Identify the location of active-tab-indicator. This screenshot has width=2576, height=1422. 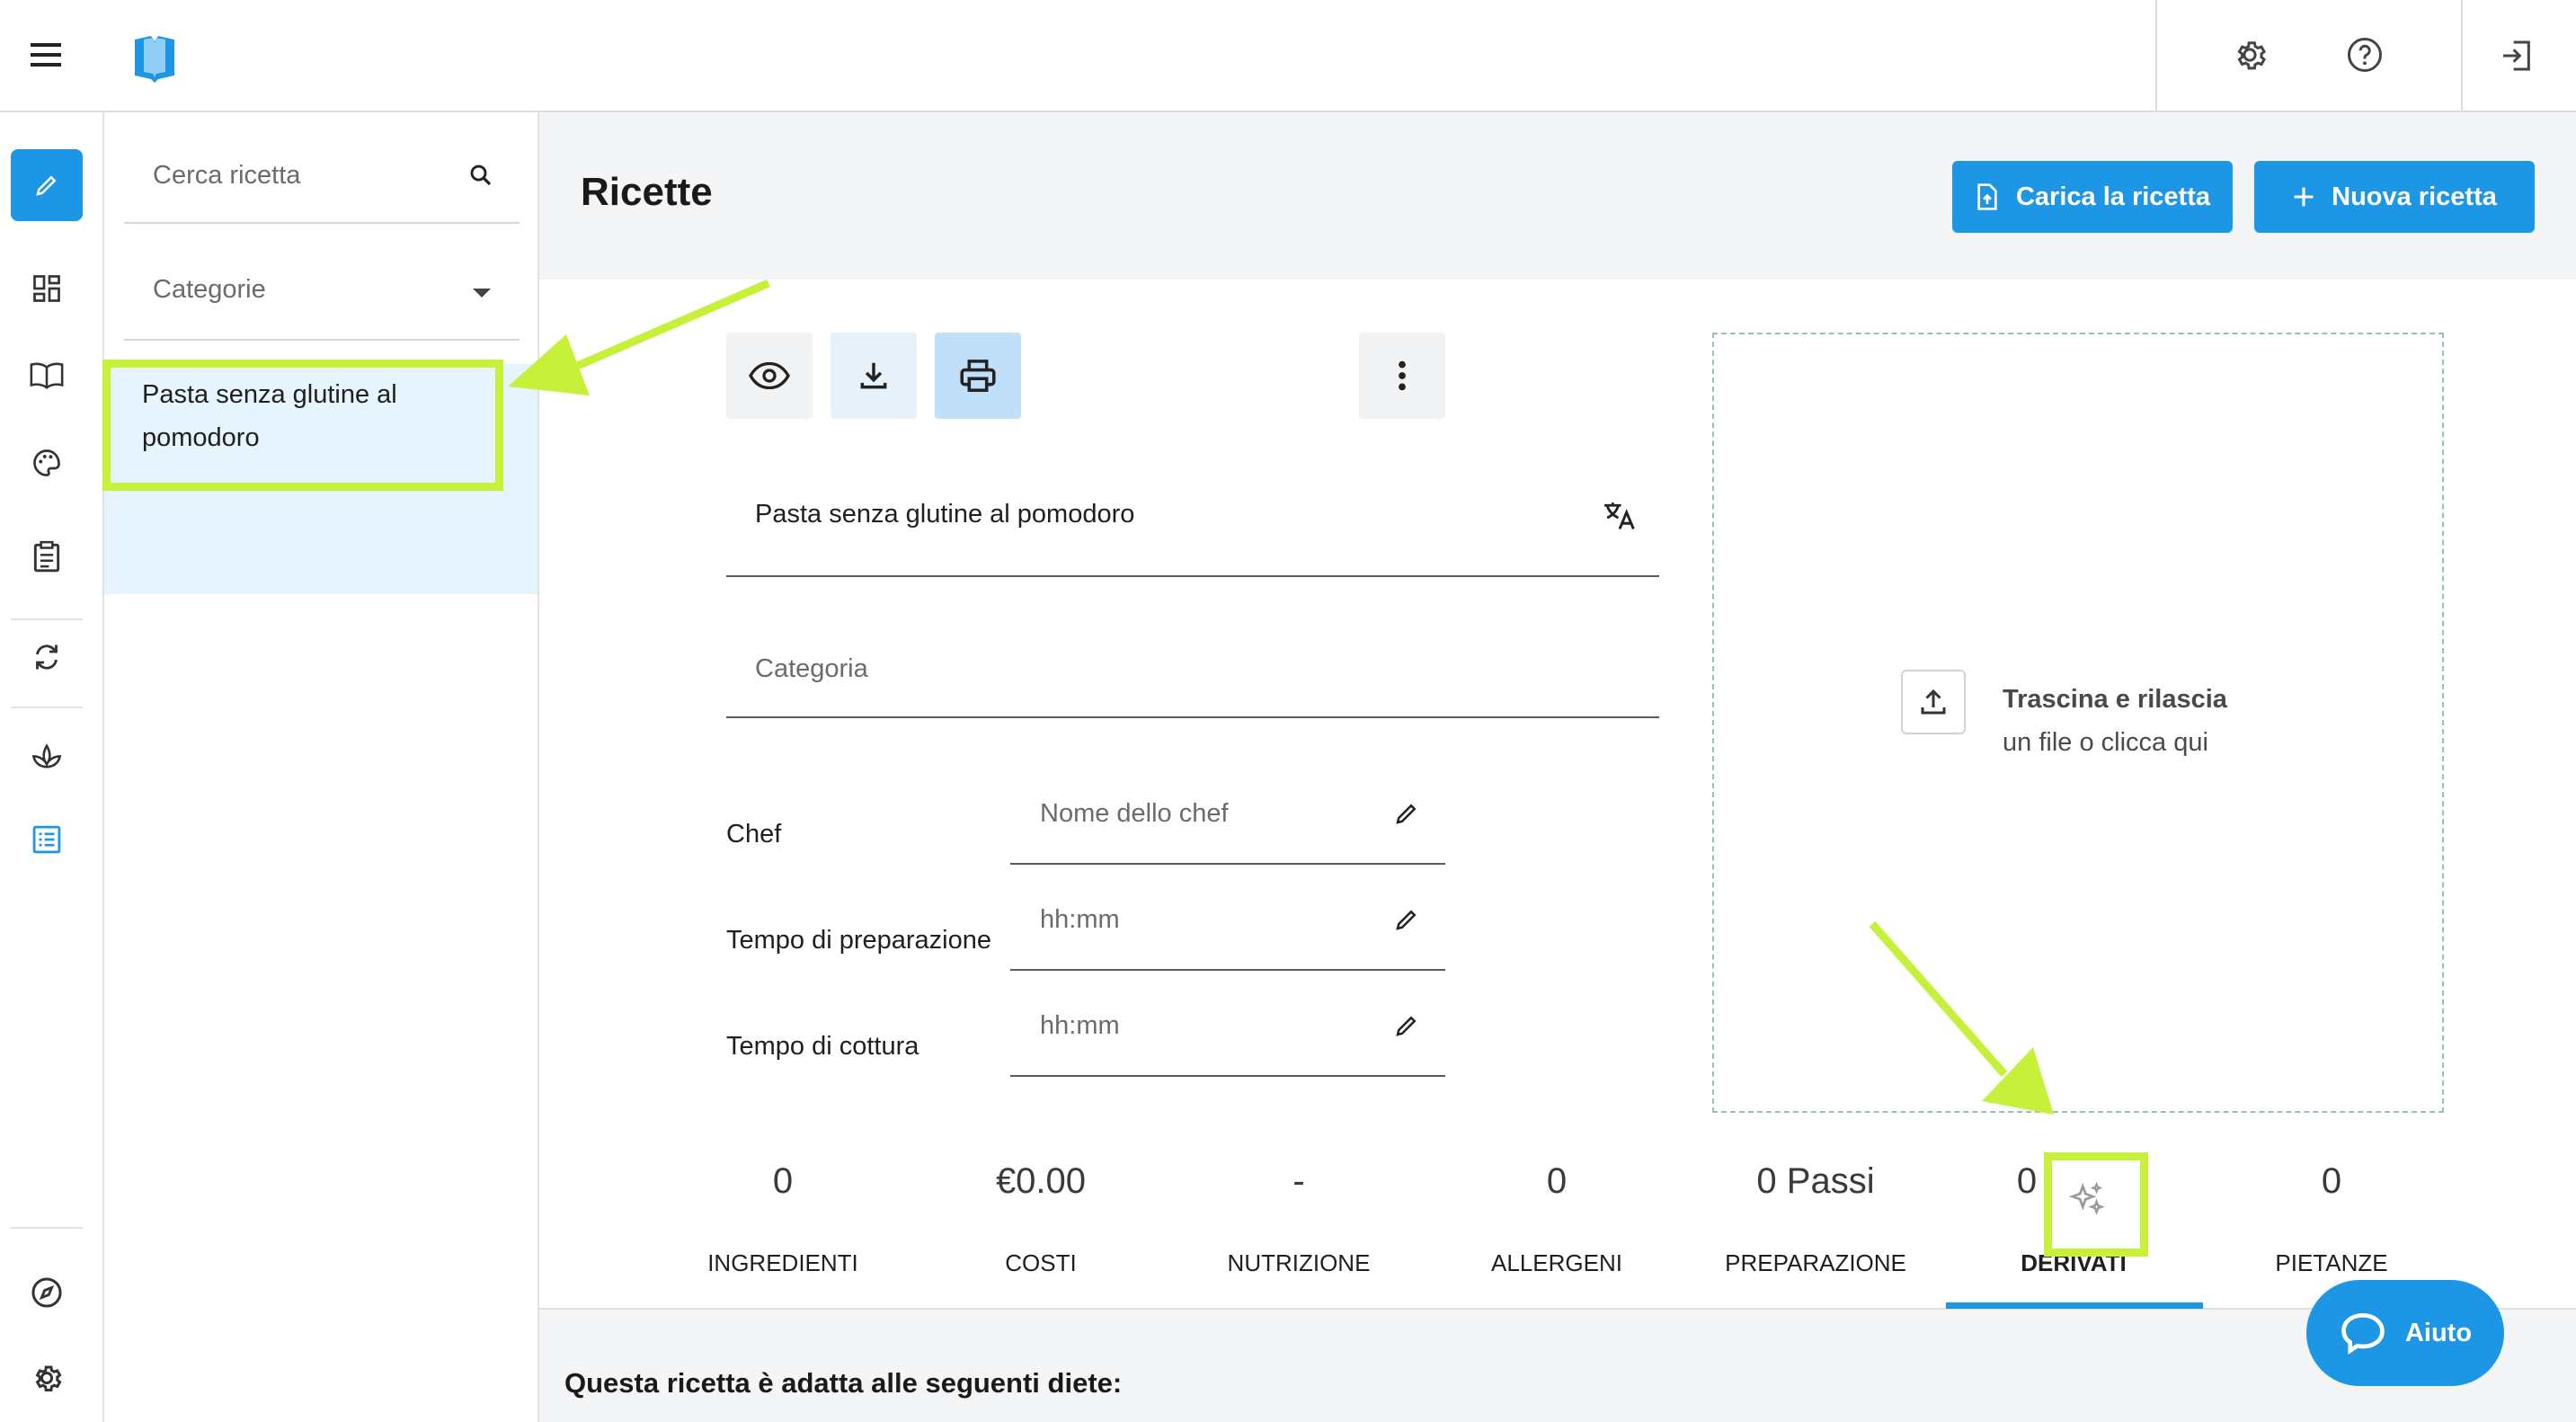
(2074, 1305).